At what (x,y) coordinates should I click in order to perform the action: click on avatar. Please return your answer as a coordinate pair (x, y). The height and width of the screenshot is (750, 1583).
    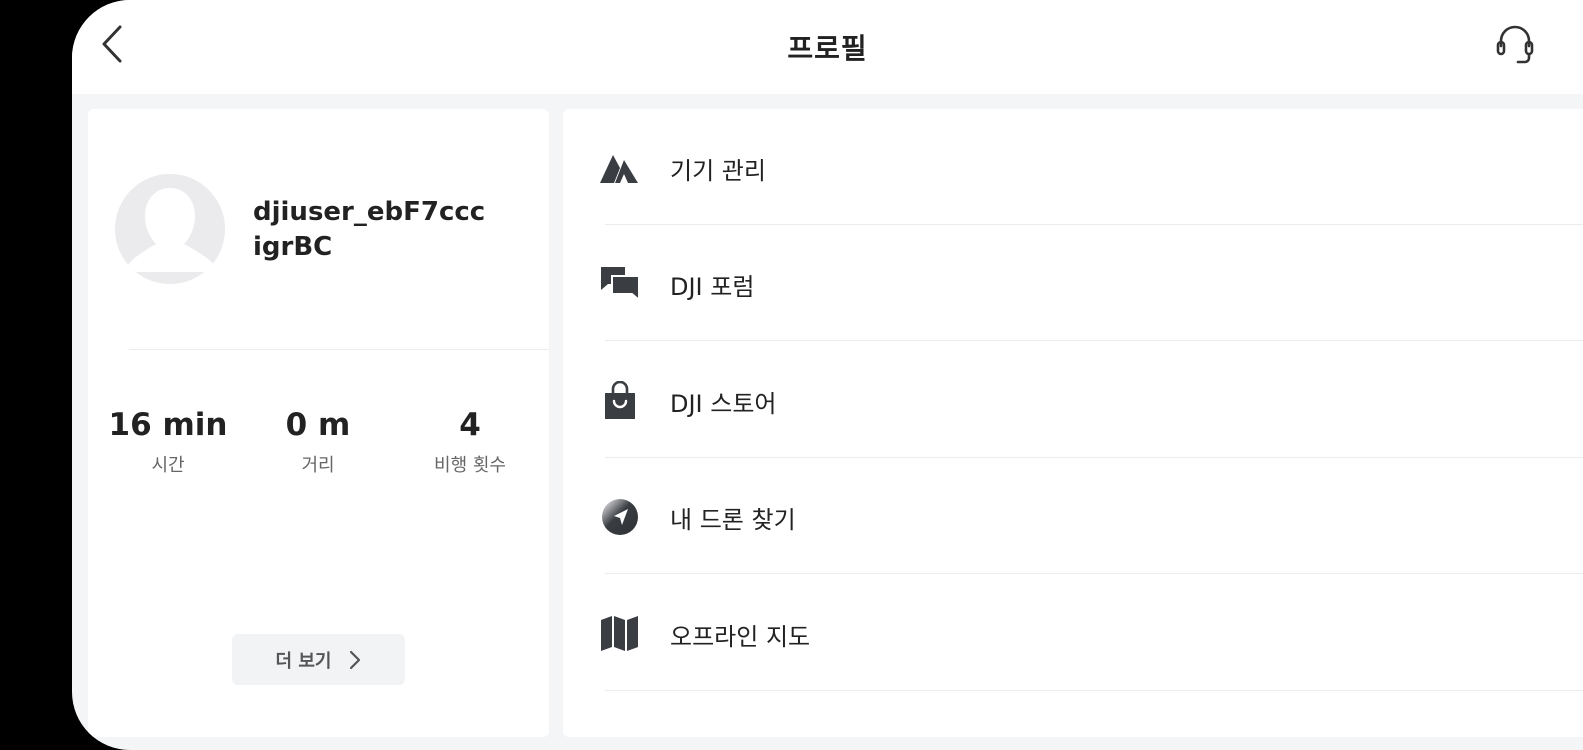
    Looking at the image, I should click on (170, 229).